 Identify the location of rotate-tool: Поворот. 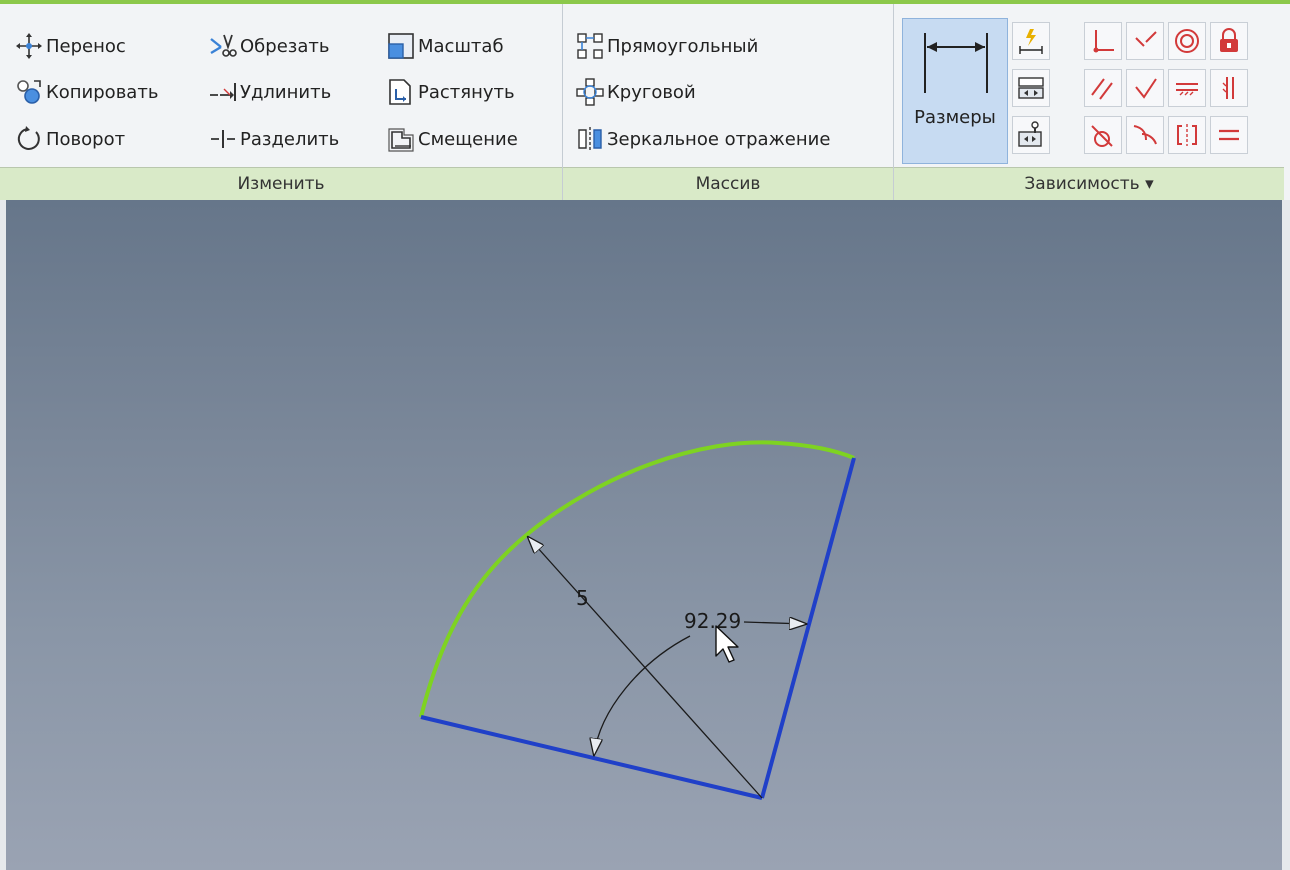
(68, 139).